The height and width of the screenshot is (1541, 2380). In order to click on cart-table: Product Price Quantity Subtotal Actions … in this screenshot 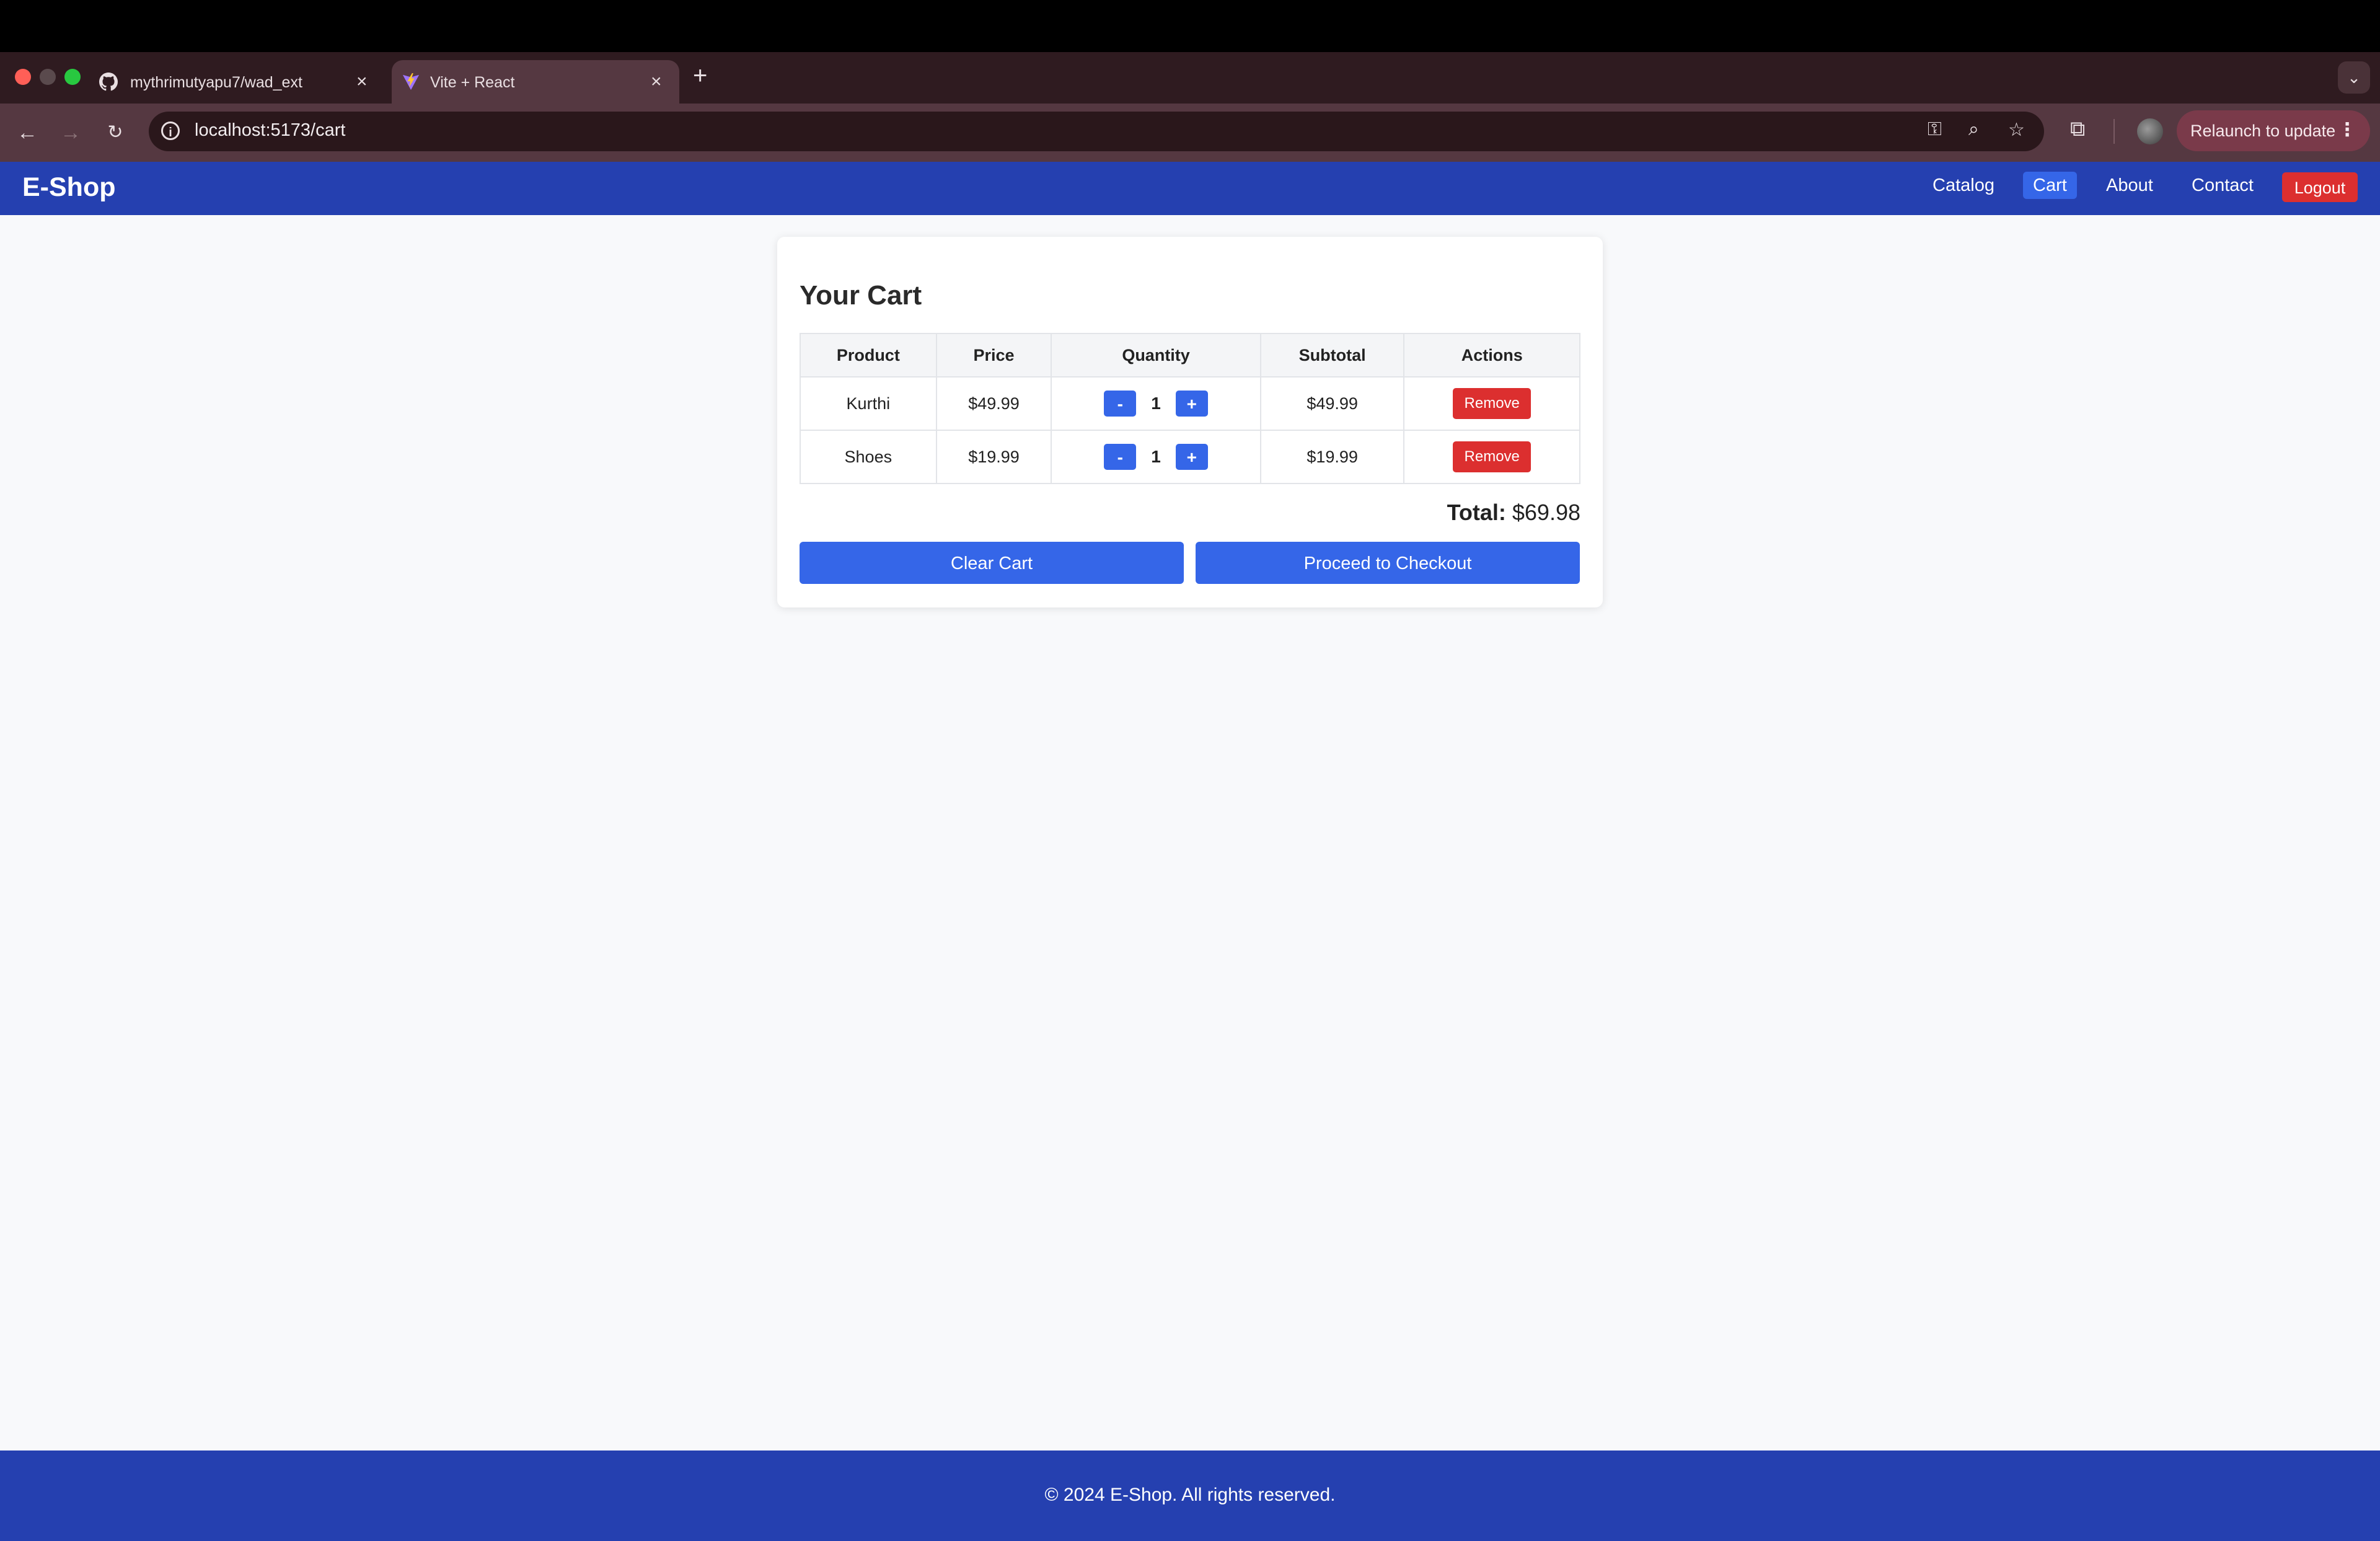, I will do `click(1190, 408)`.